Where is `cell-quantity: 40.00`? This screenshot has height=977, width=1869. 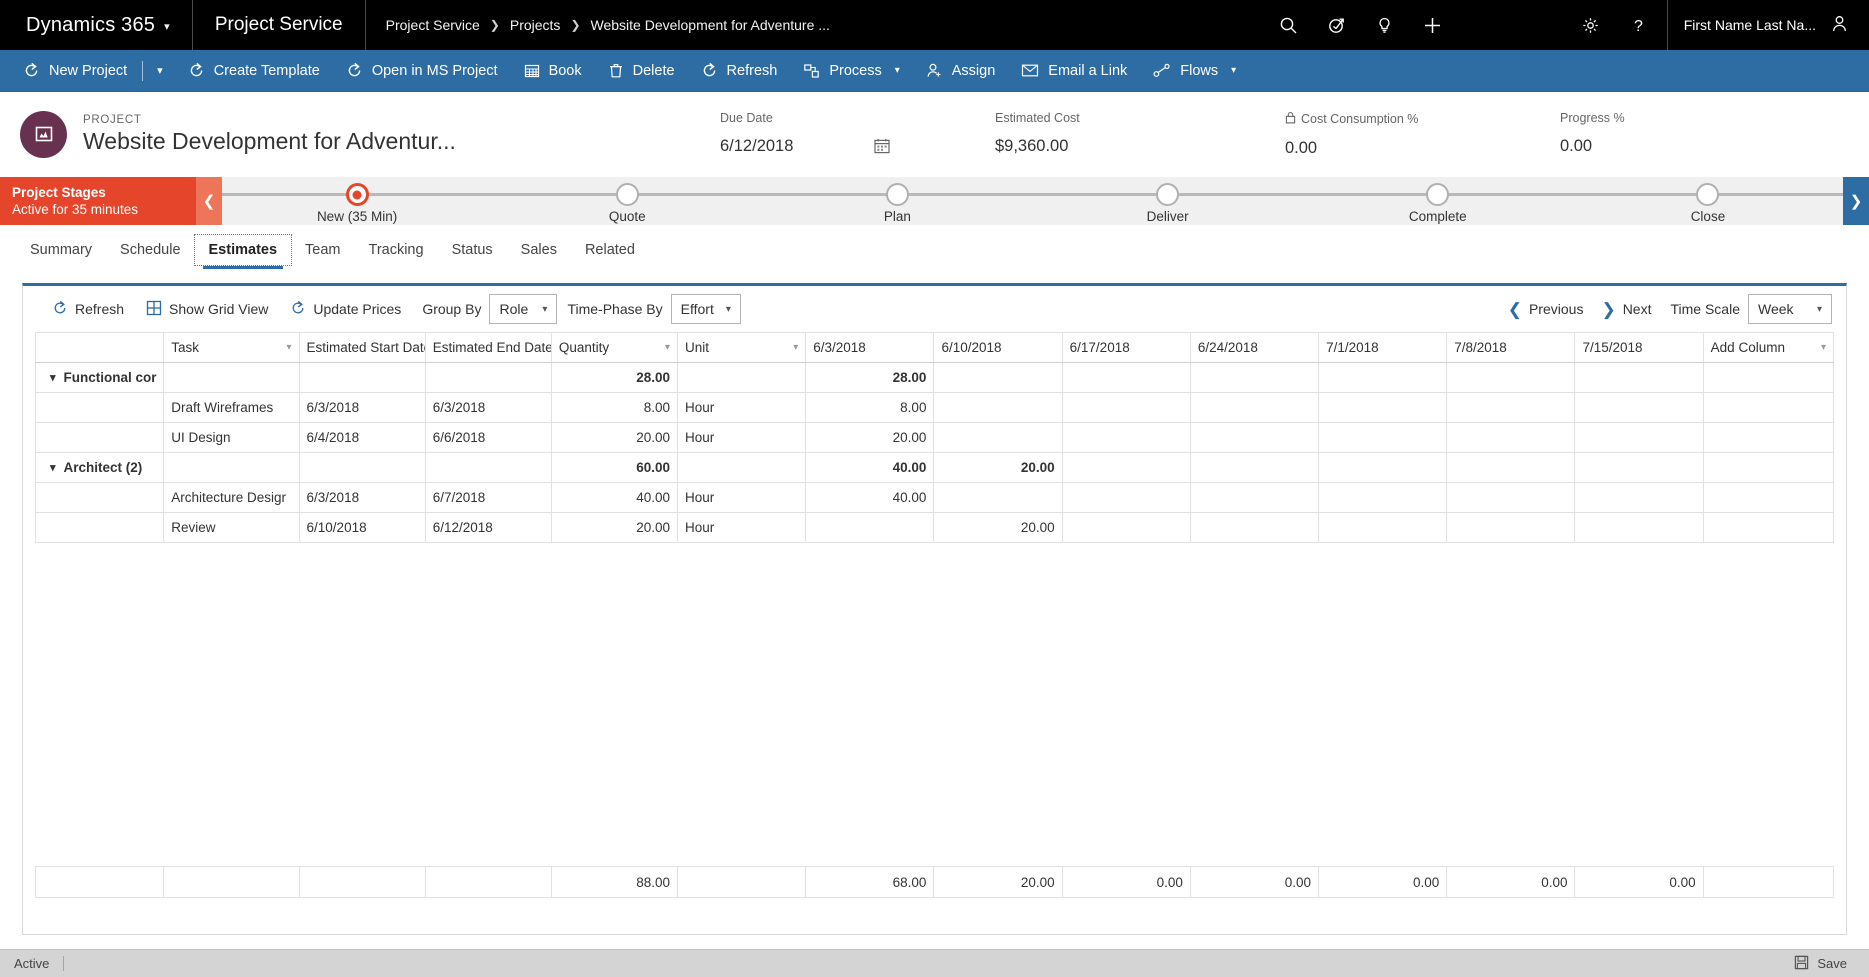
cell-quantity: 40.00 is located at coordinates (614, 497).